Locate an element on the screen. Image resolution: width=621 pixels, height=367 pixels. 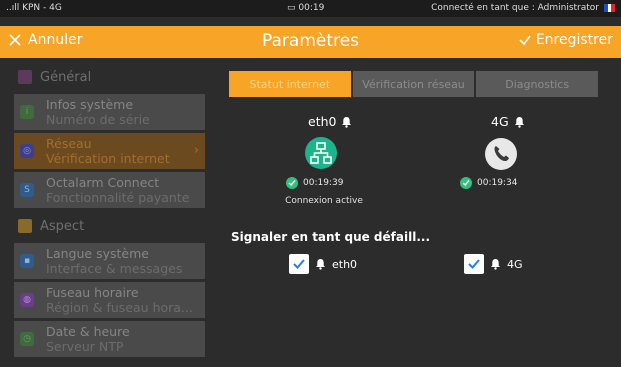
logged-in-user: Connecté en tant que : Administrator is located at coordinates (515, 8).